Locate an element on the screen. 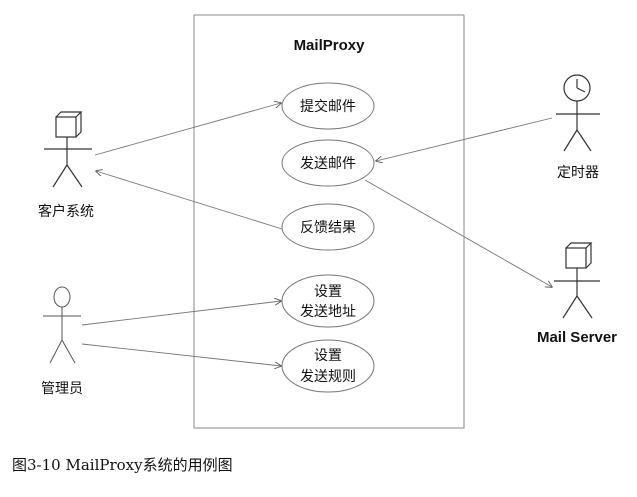 This screenshot has width=637, height=497. actor-client-label: 客户系统 is located at coordinates (66, 211).